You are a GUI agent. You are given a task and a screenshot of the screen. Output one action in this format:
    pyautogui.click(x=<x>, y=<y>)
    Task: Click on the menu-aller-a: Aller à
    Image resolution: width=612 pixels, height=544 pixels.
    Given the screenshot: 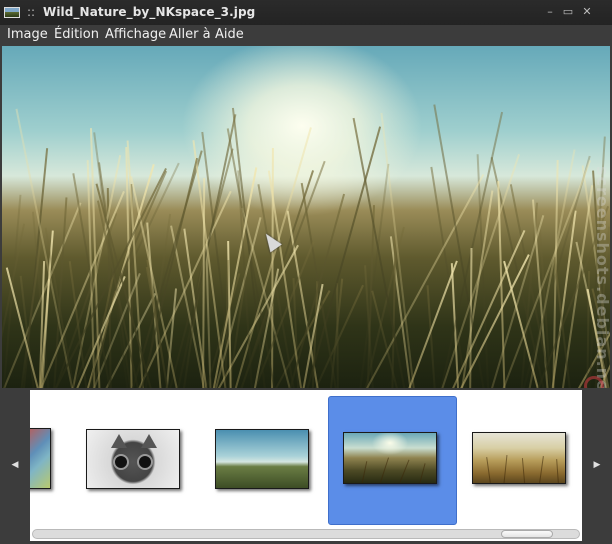 What is the action you would take?
    pyautogui.click(x=190, y=34)
    